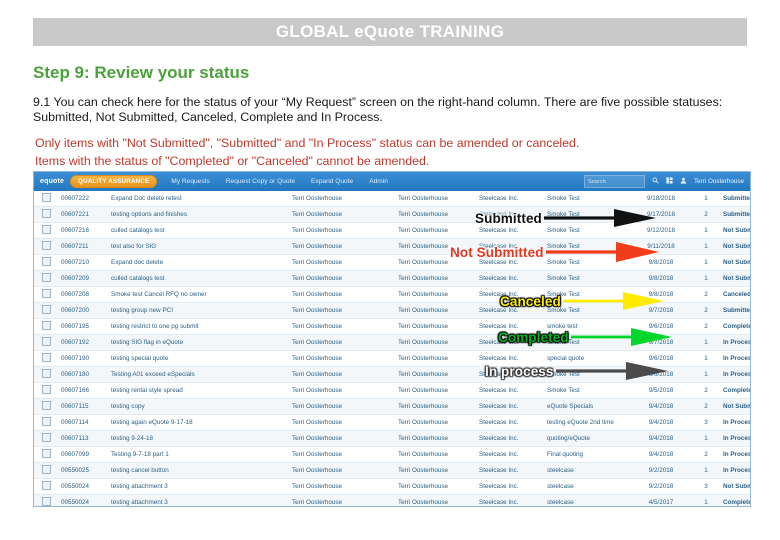 Image resolution: width=780 pixels, height=540 pixels. What do you see at coordinates (83, 438) in the screenshot?
I see `cell-request-id: 00607113` at bounding box center [83, 438].